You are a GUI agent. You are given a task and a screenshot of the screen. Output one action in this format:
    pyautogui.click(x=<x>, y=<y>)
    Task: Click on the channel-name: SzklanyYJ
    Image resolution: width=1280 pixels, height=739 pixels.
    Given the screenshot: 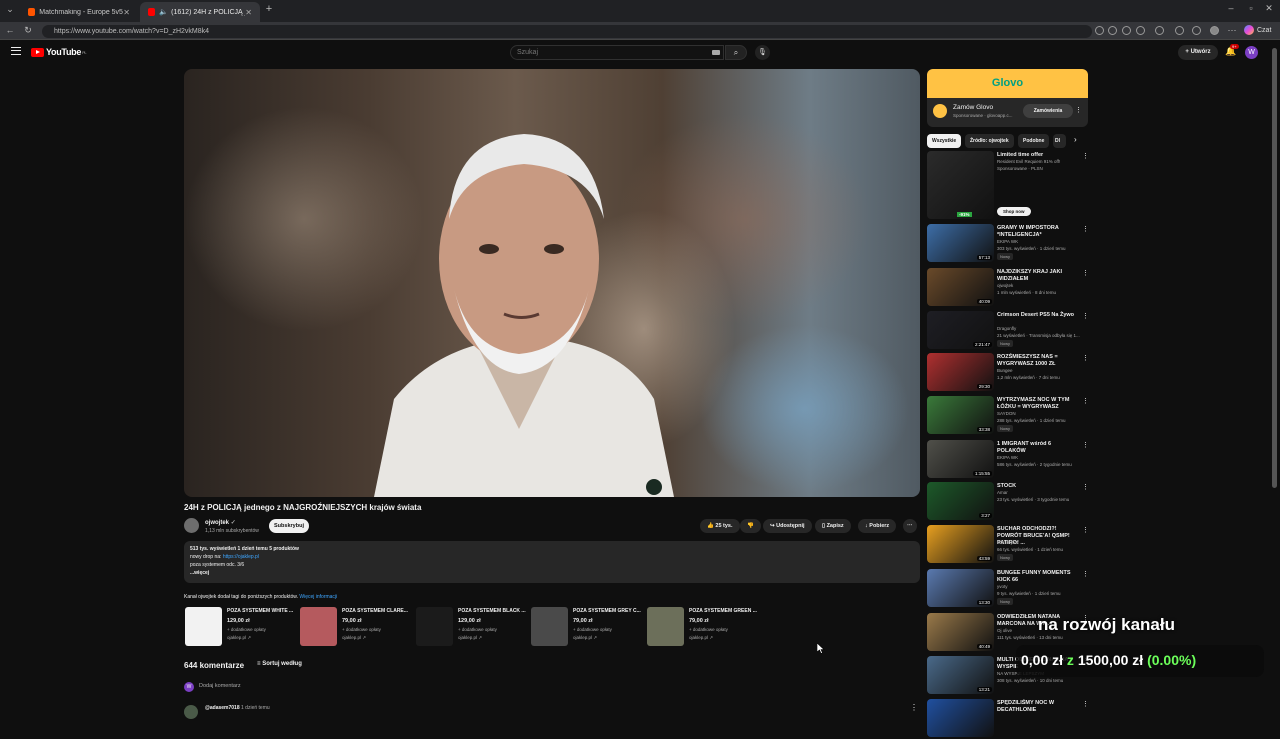 What is the action you would take?
    pyautogui.click(x=1007, y=542)
    